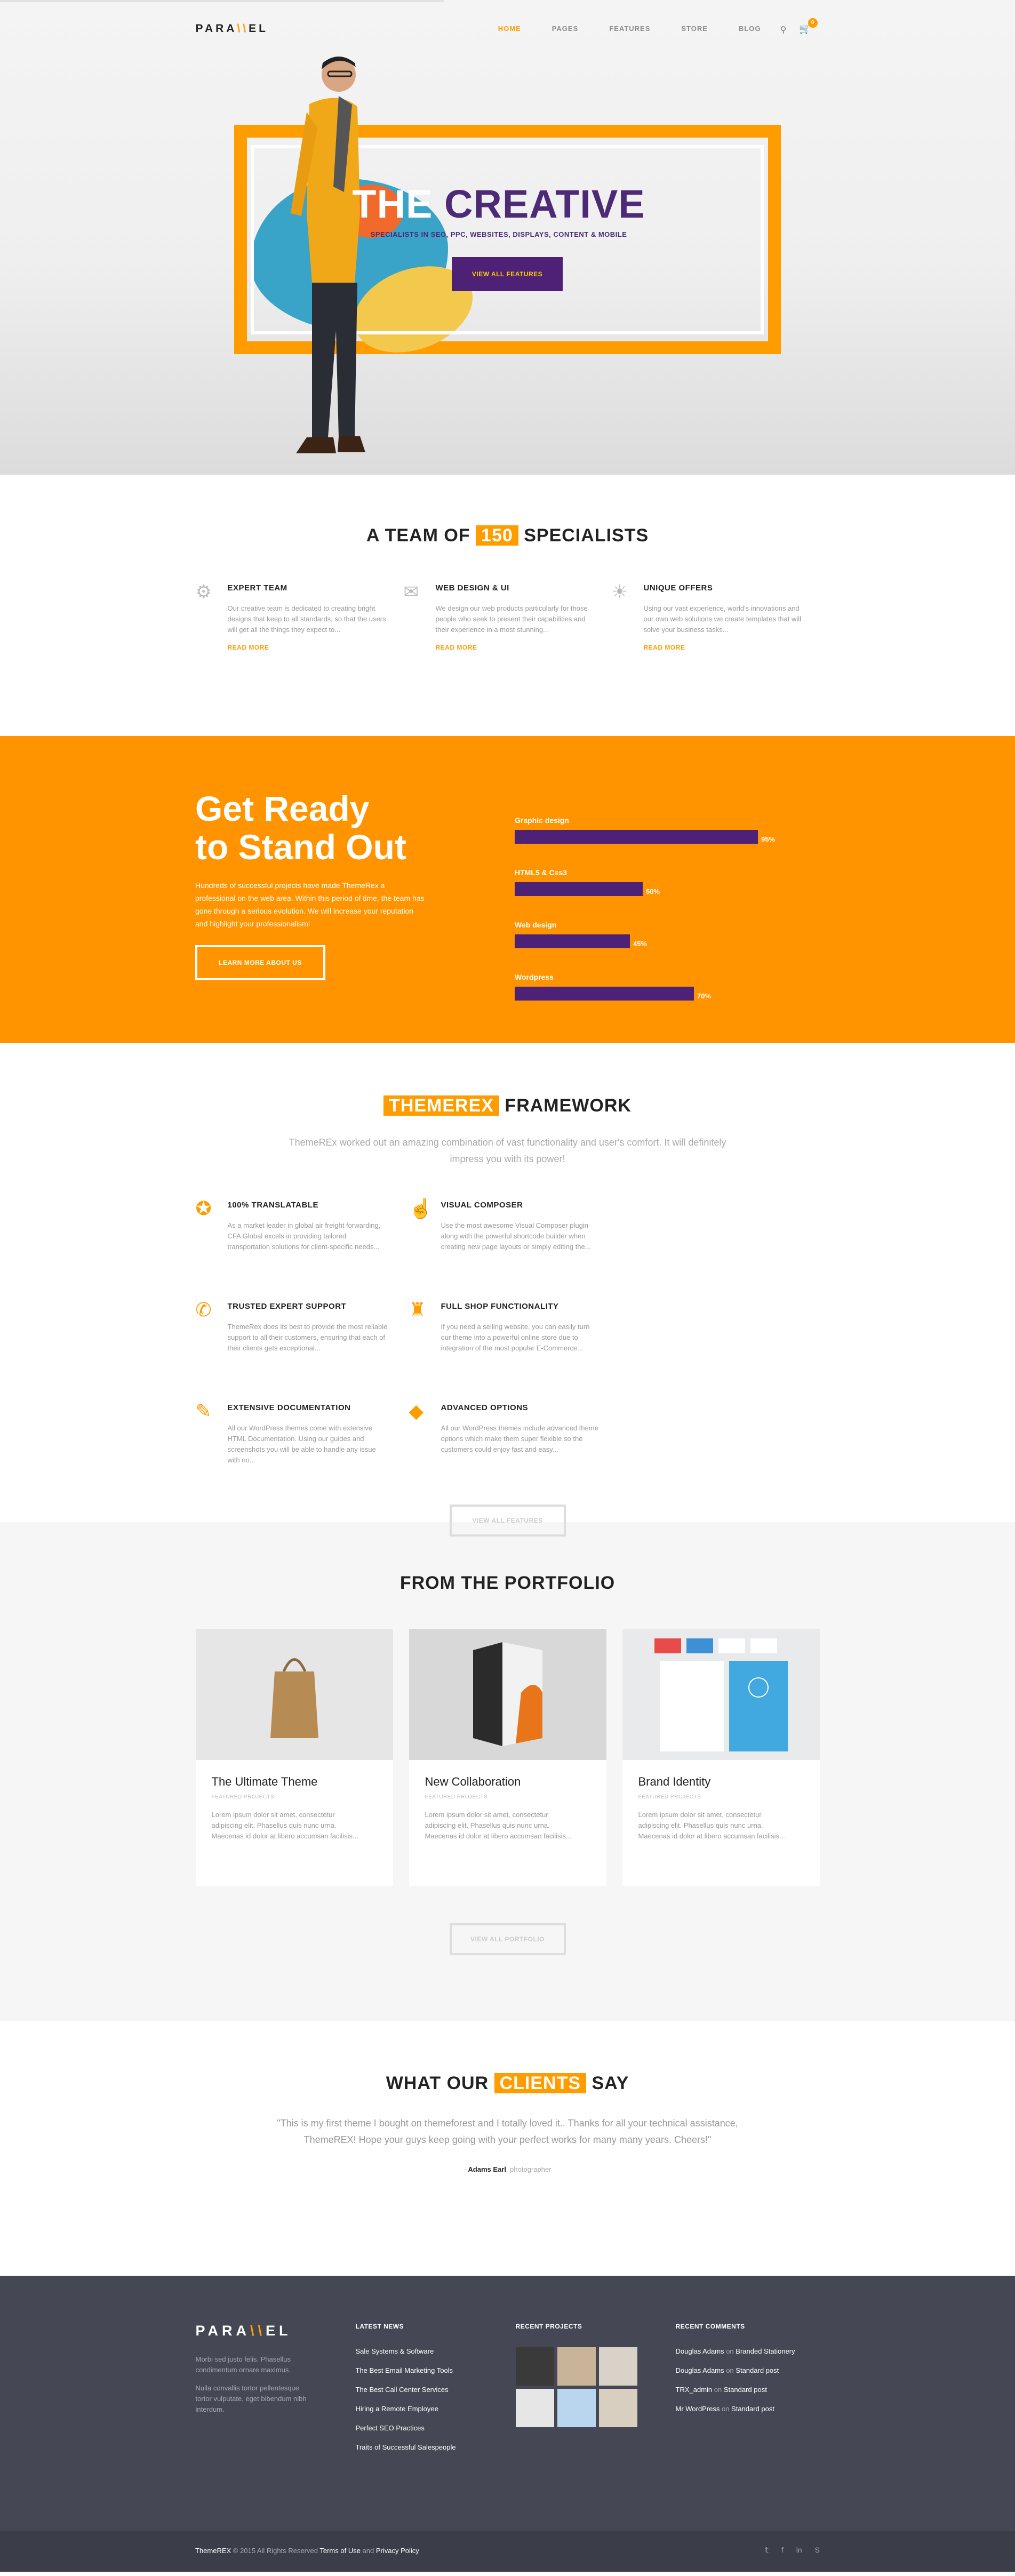  What do you see at coordinates (482, 1205) in the screenshot?
I see `framework-feature-title: VISUAL COMPOSER` at bounding box center [482, 1205].